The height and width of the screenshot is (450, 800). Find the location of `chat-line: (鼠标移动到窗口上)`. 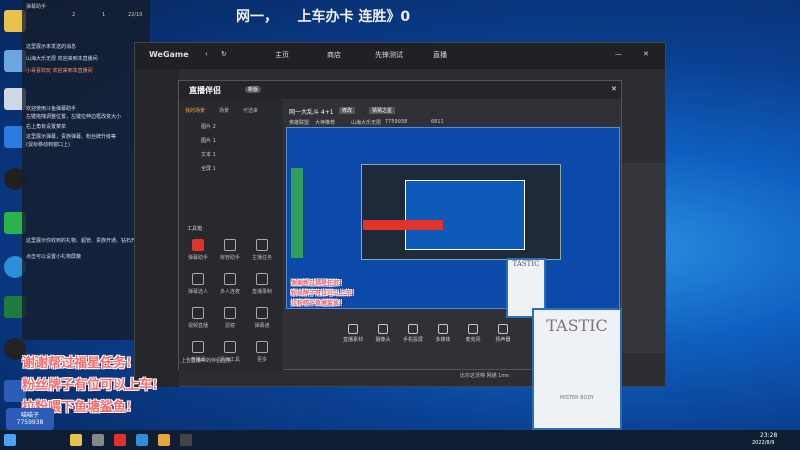

chat-line: (鼠标移动到窗口上) is located at coordinates (48, 145).